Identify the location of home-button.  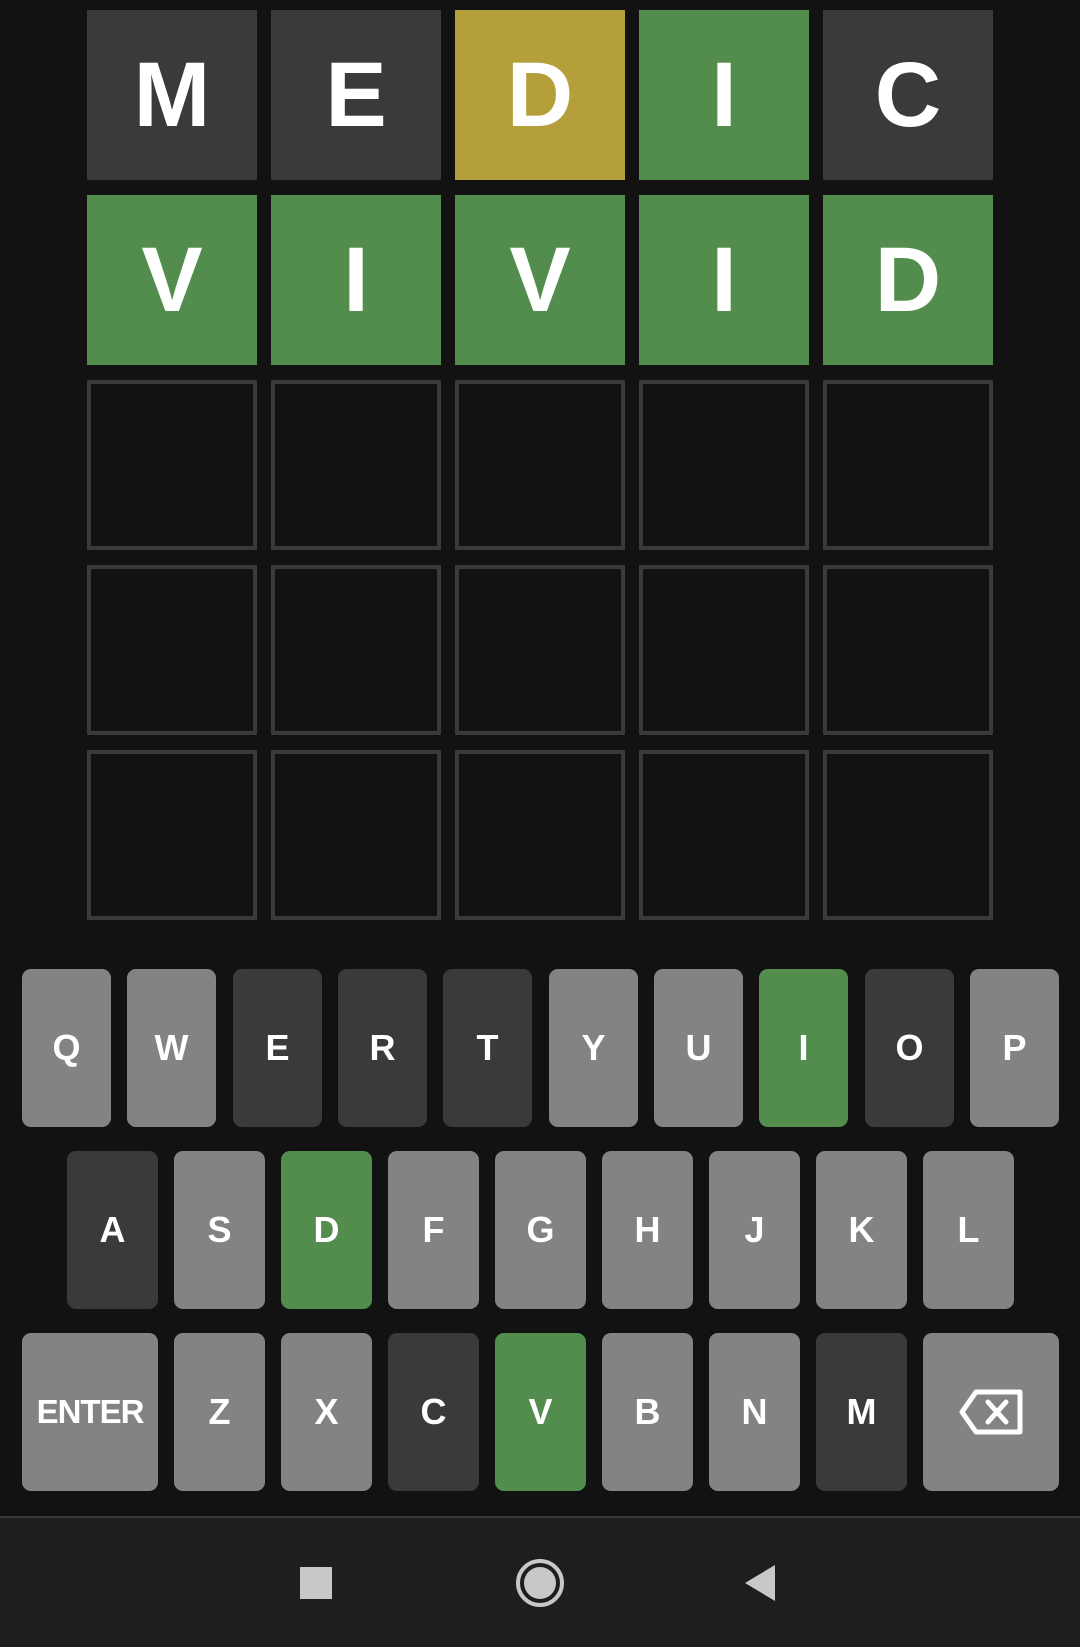
(540, 1582).